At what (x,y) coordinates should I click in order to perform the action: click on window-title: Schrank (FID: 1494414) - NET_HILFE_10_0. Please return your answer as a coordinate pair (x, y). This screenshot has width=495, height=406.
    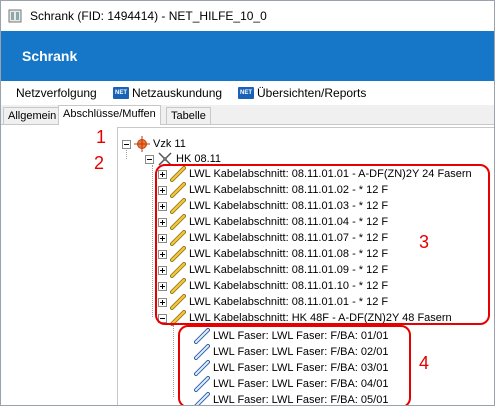
    Looking at the image, I should click on (148, 16).